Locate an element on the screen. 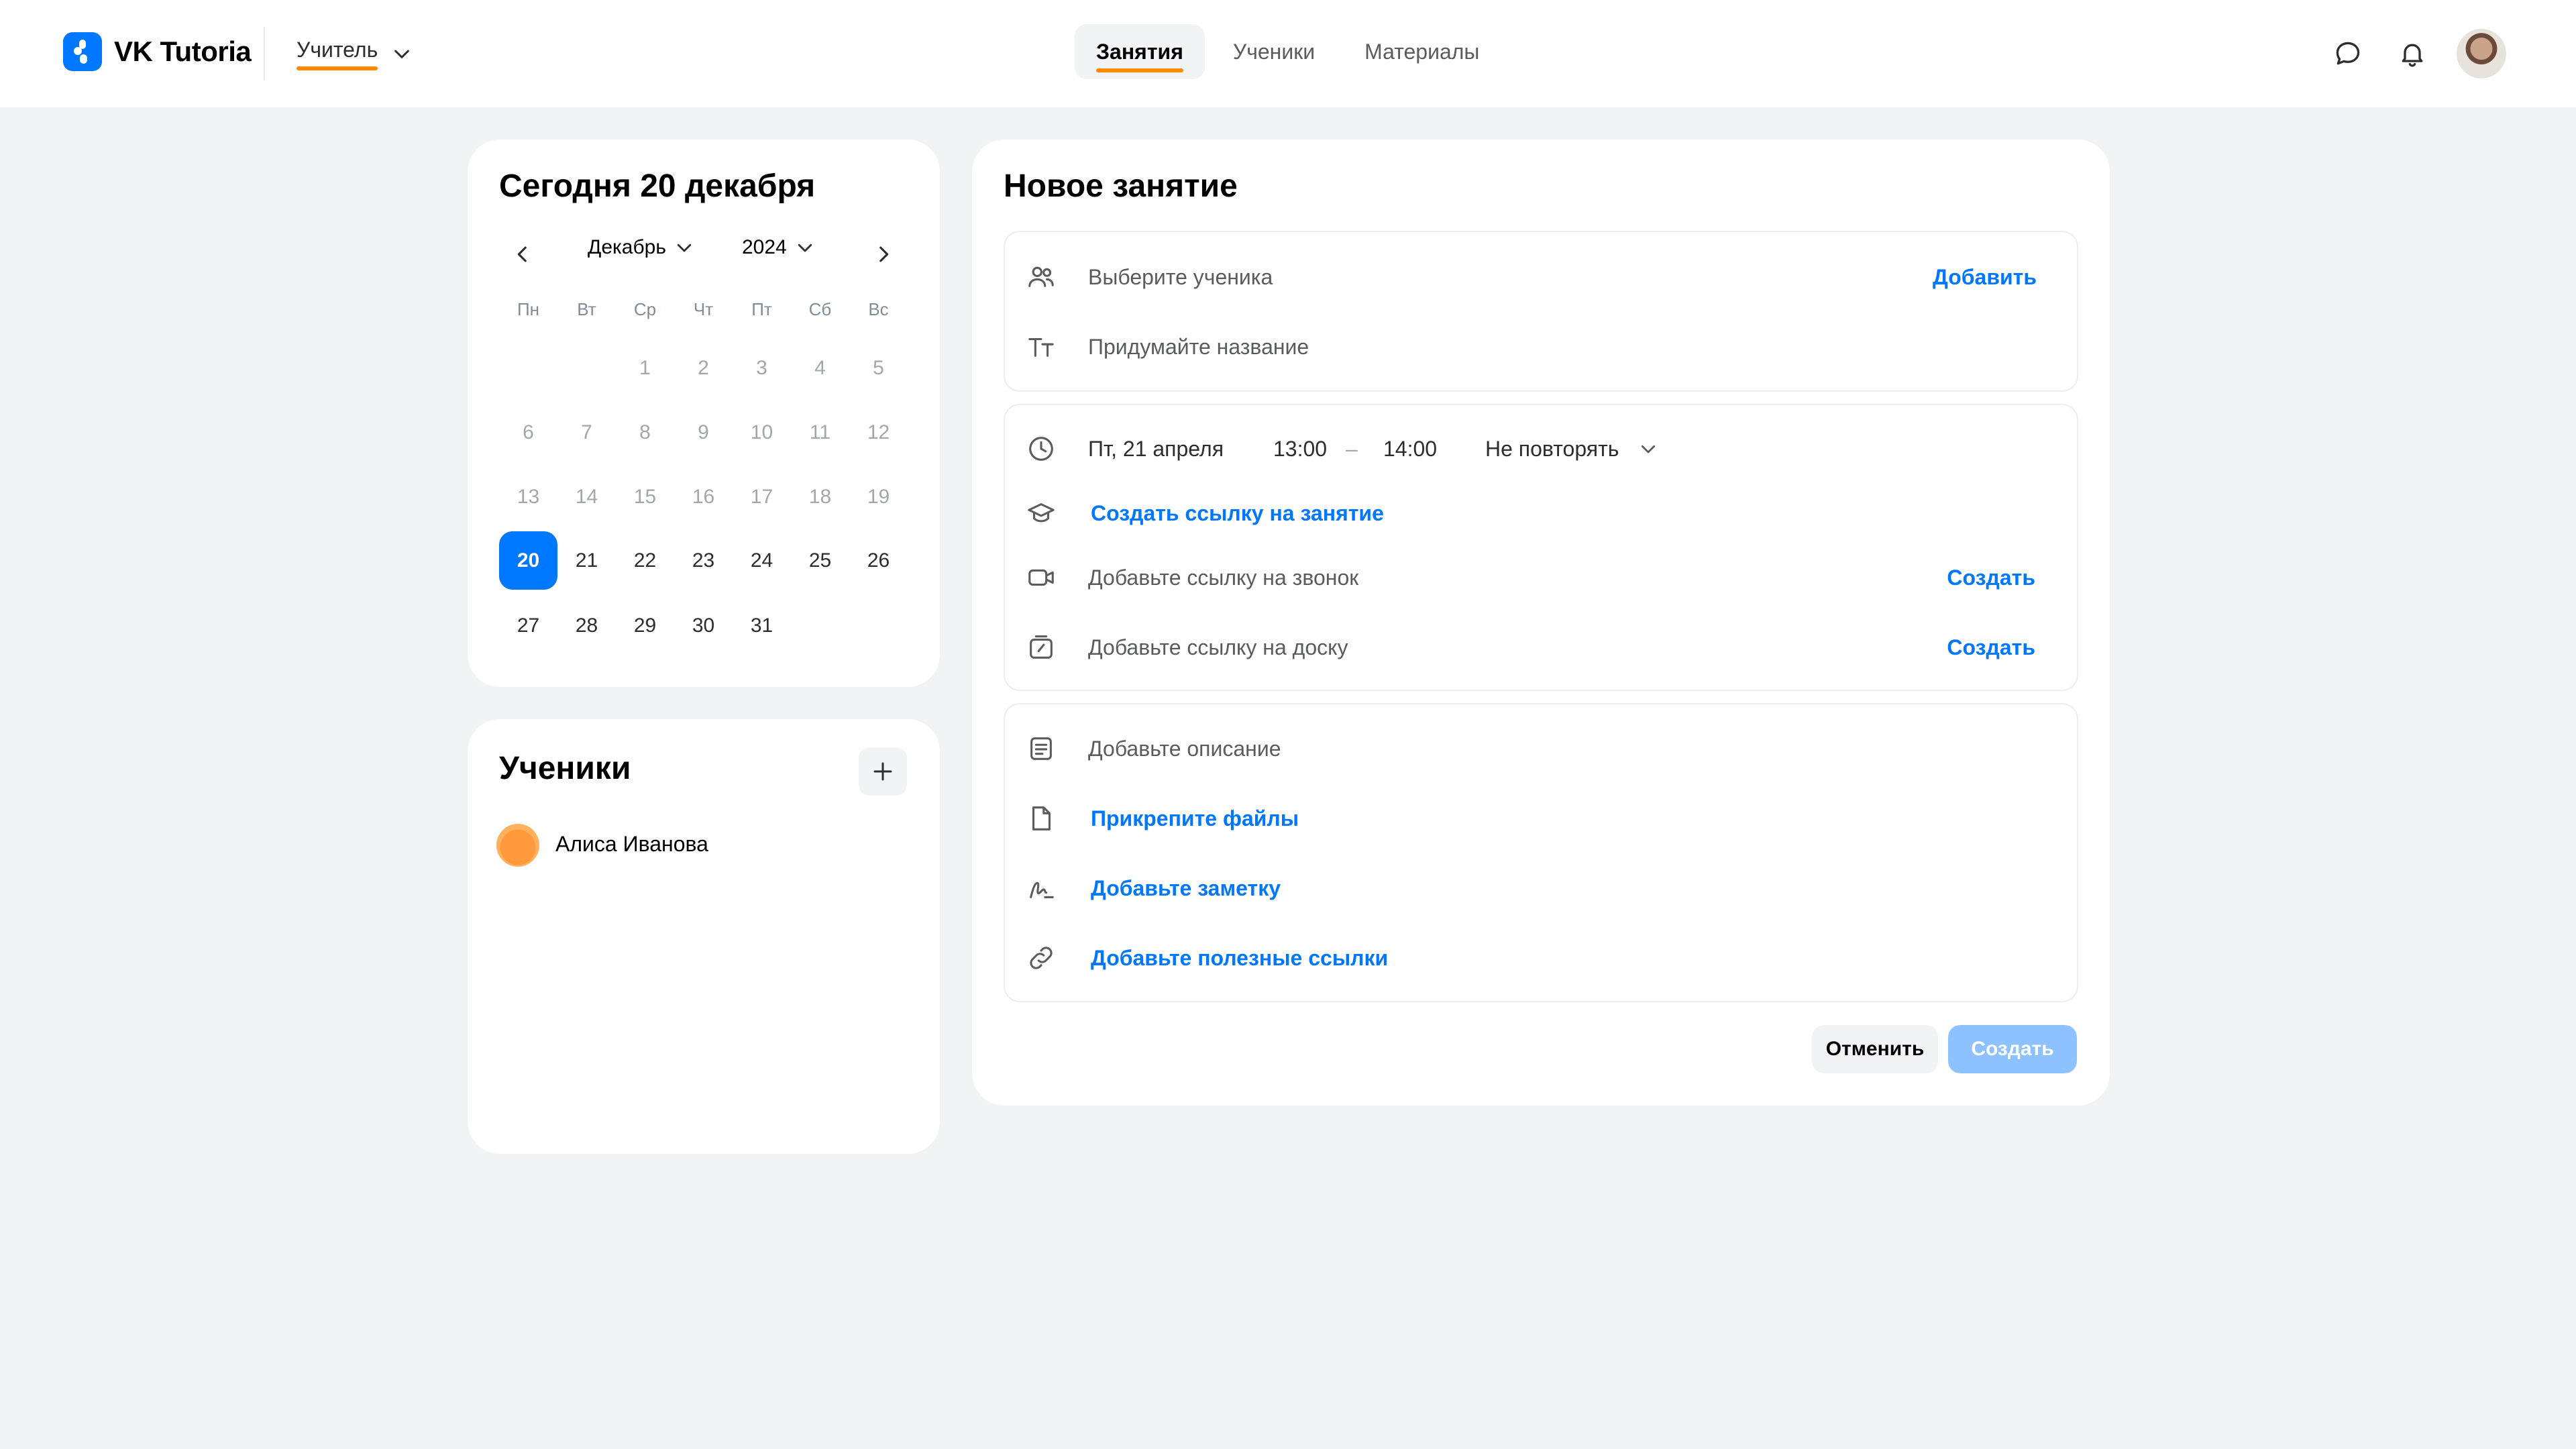 Image resolution: width=2576 pixels, height=1449 pixels. add-note-link: Добавьте заметку is located at coordinates (1186, 888).